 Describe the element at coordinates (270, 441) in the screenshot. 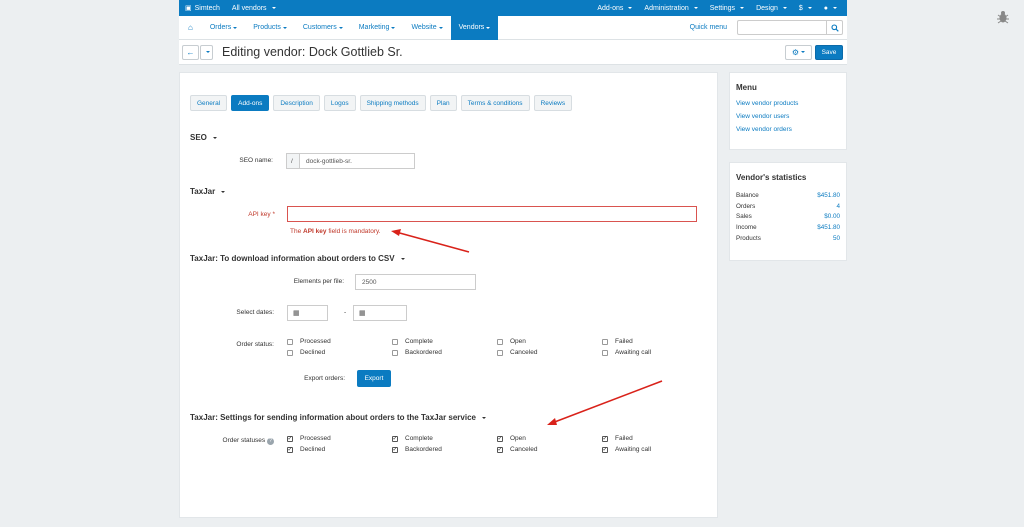

I see `help-icon: ?` at that location.